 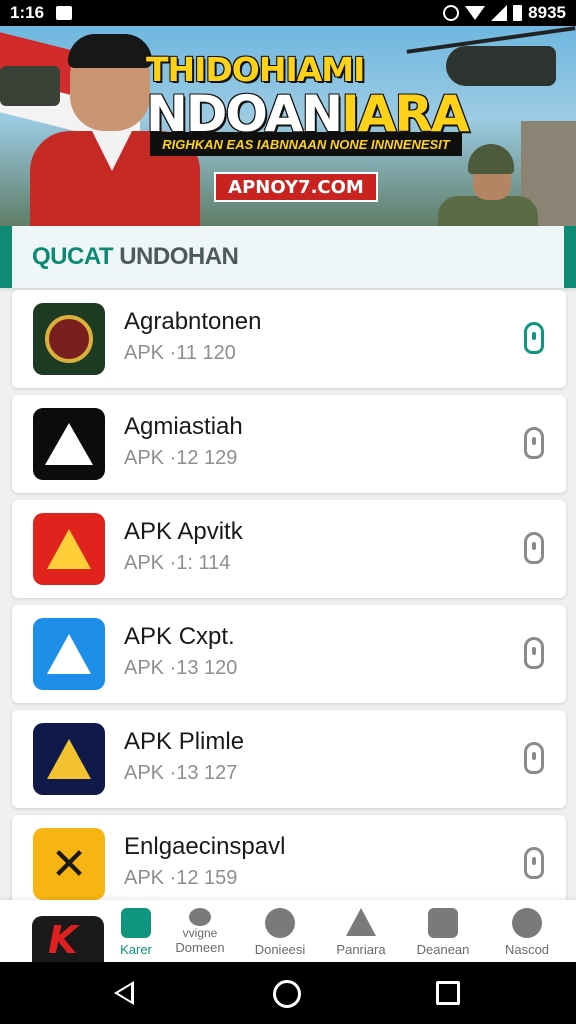 I want to click on partial-app-icon, so click(x=68, y=941).